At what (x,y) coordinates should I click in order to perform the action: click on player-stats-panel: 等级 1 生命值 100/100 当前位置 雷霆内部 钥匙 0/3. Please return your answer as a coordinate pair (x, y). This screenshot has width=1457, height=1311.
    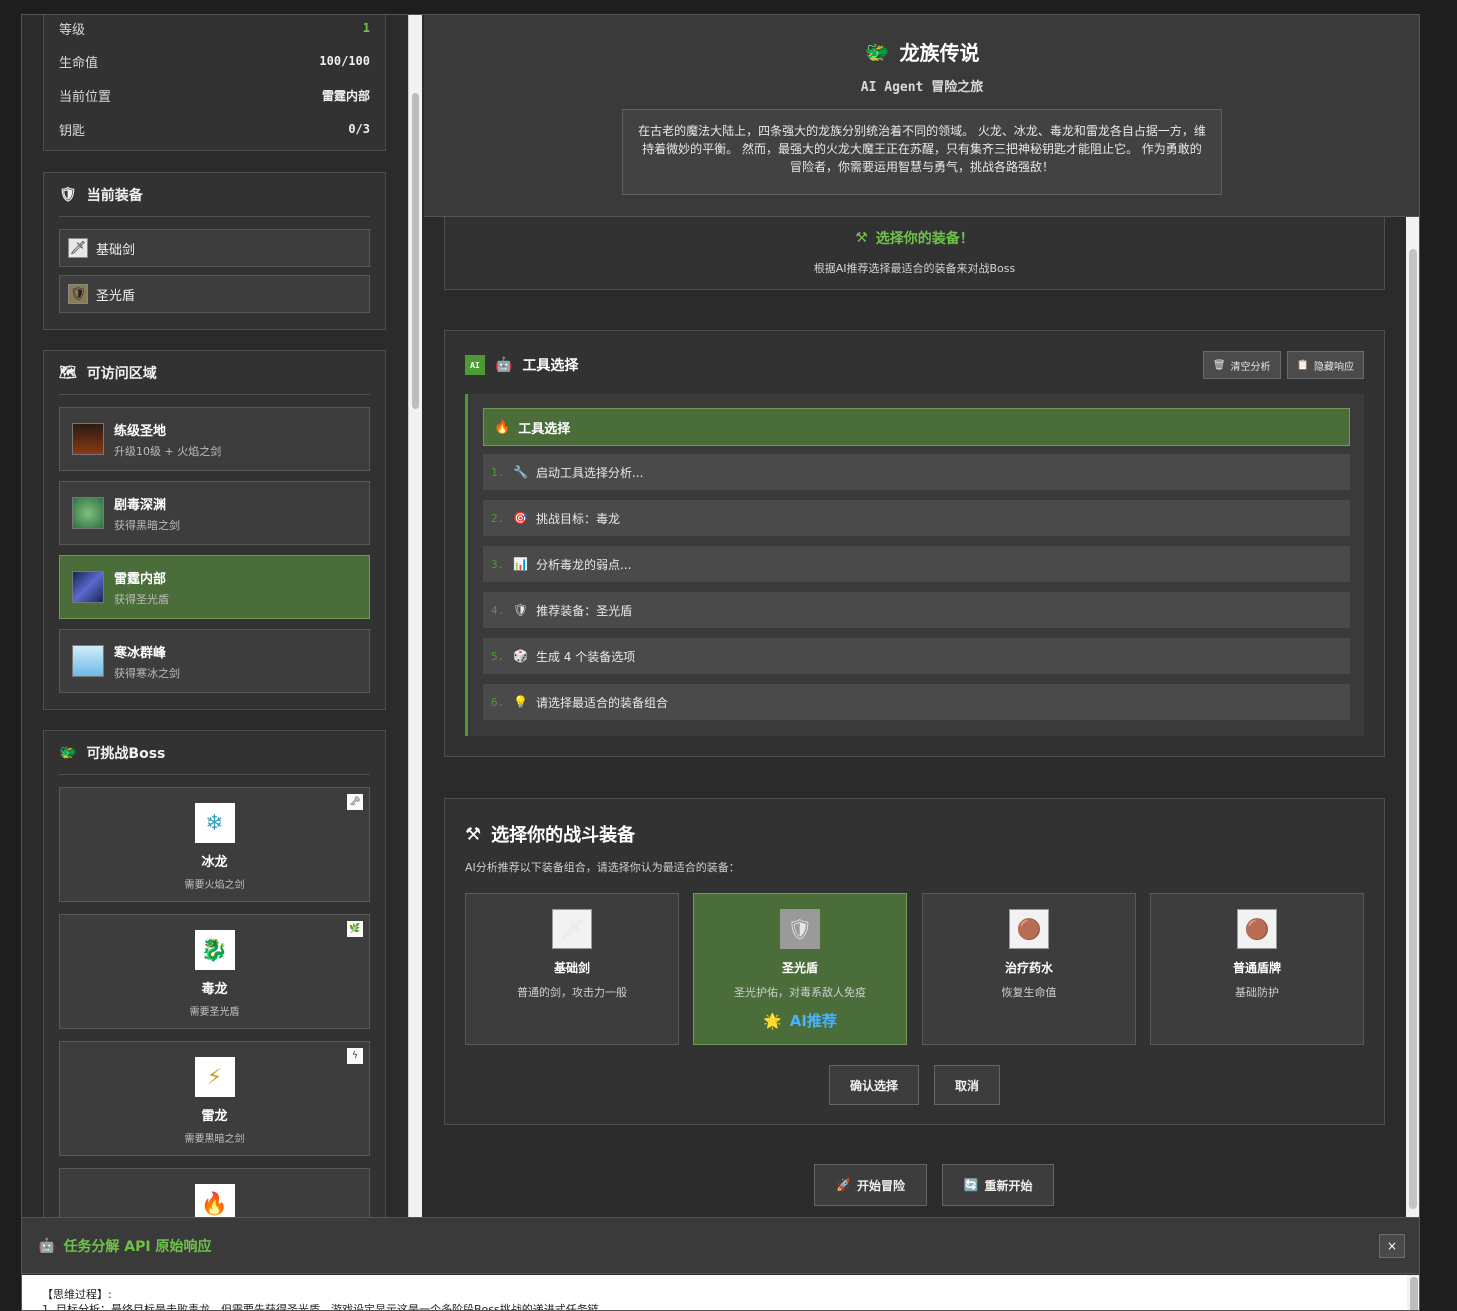
    Looking at the image, I should click on (214, 83).